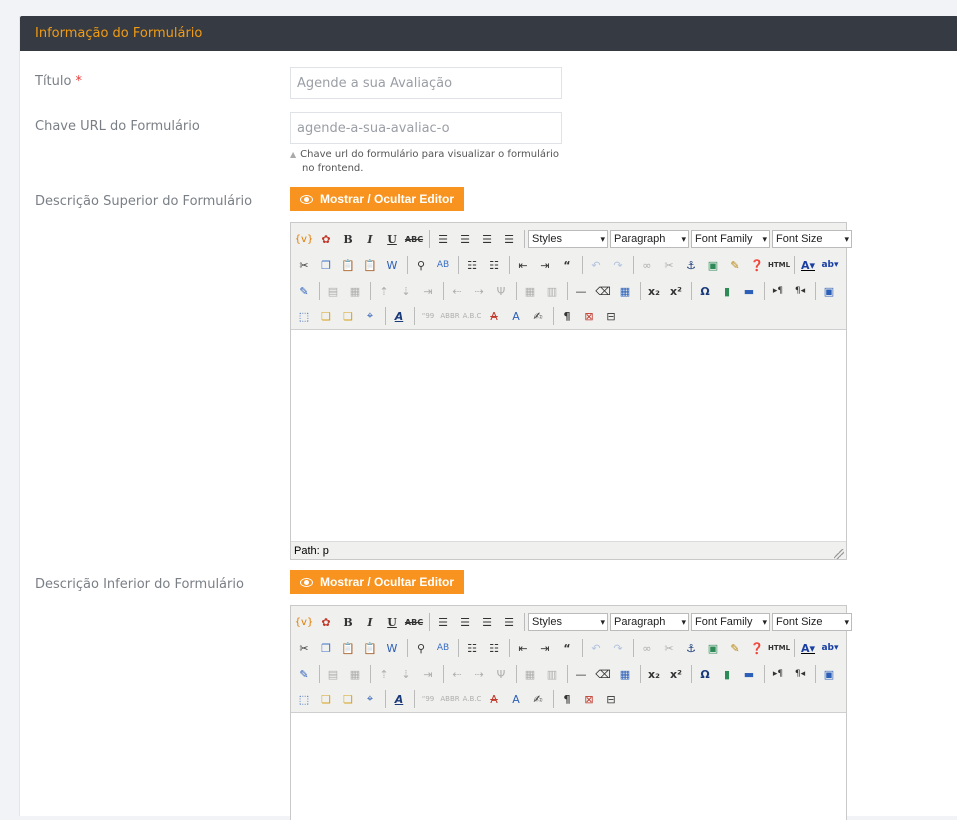 This screenshot has width=957, height=820. Describe the element at coordinates (749, 291) in the screenshot. I see `advanced-hr-icon: ▬` at that location.